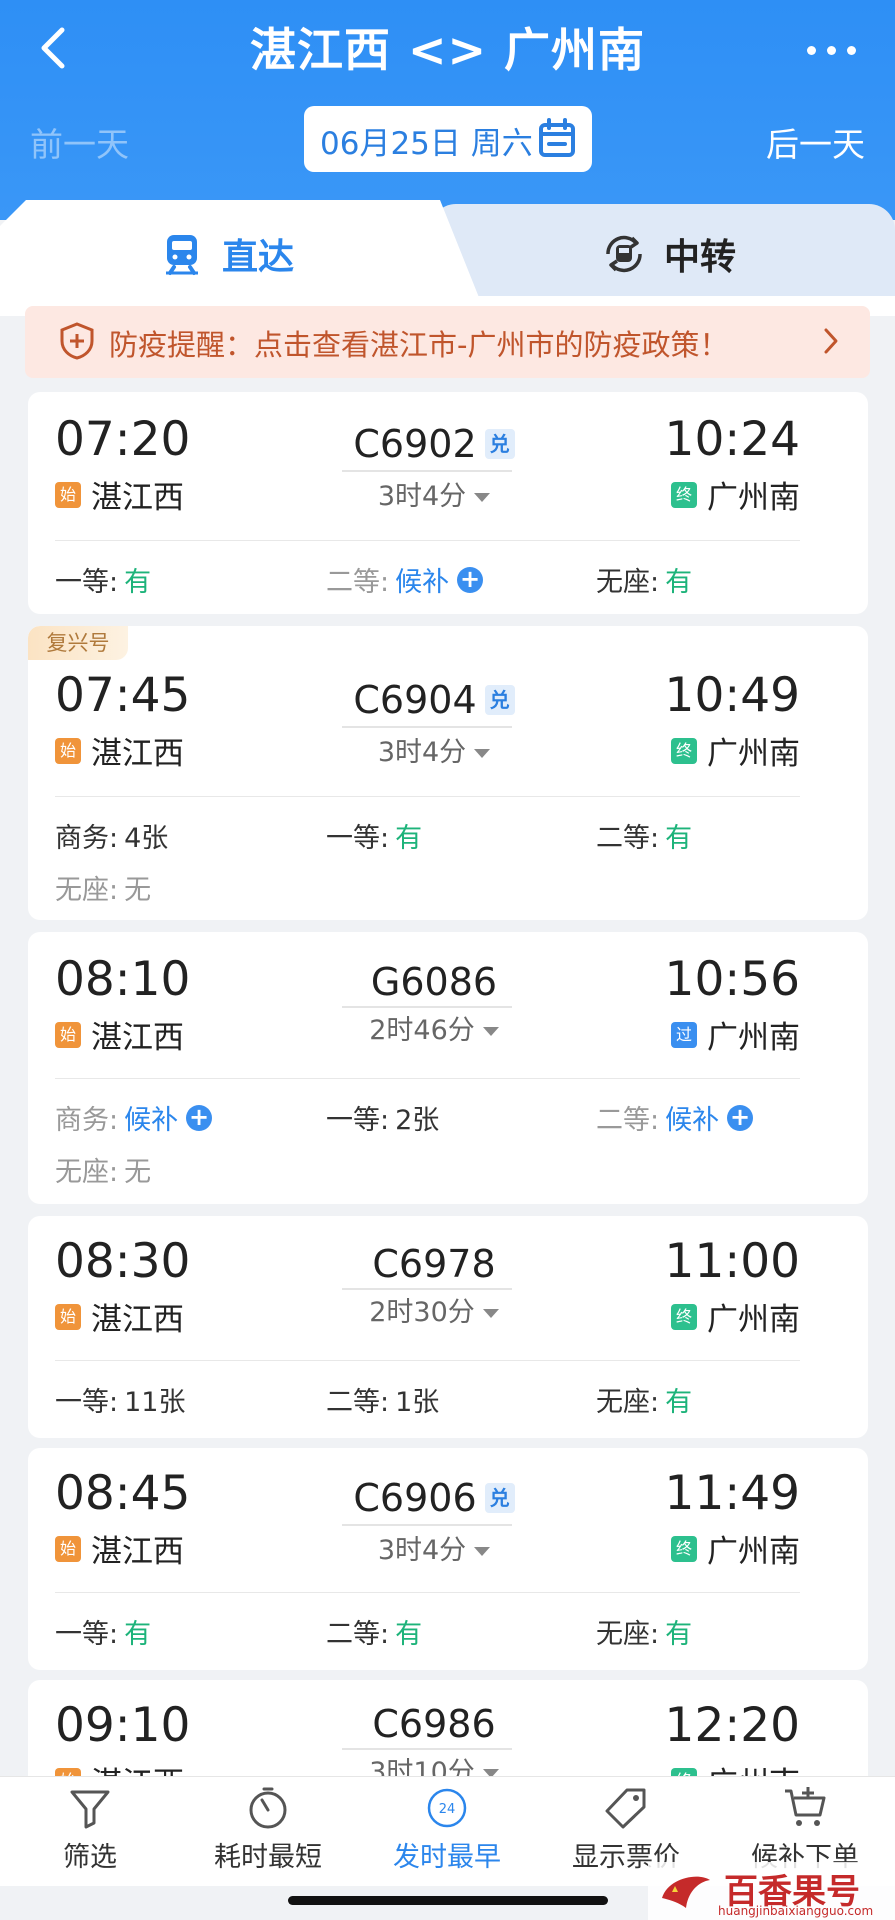  I want to click on sort-earliest-button: 24 发时最早, so click(447, 1829).